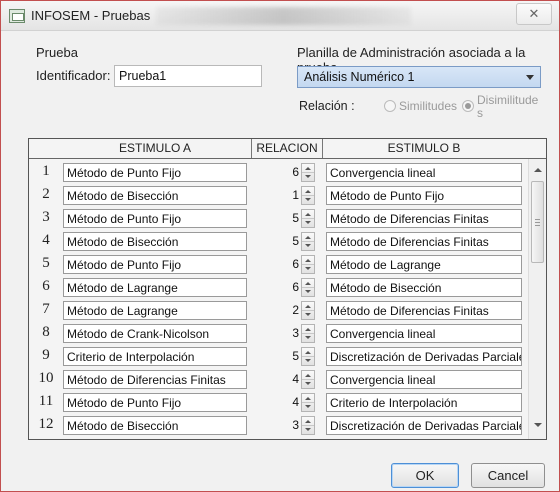 This screenshot has height=492, width=560. I want to click on estimulo-b-cell: Método de Lagrange, so click(424, 264).